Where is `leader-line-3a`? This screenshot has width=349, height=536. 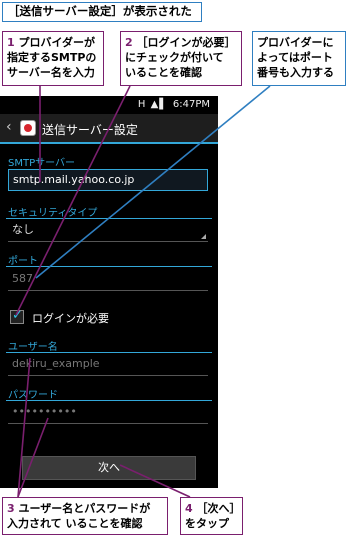 leader-line-3a is located at coordinates (24, 427).